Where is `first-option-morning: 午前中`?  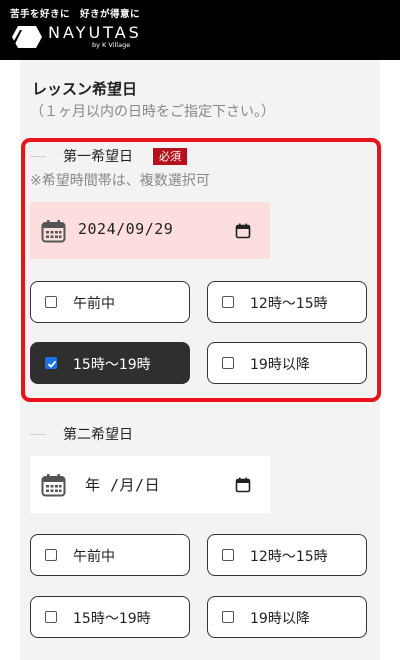 first-option-morning: 午前中 is located at coordinates (110, 302).